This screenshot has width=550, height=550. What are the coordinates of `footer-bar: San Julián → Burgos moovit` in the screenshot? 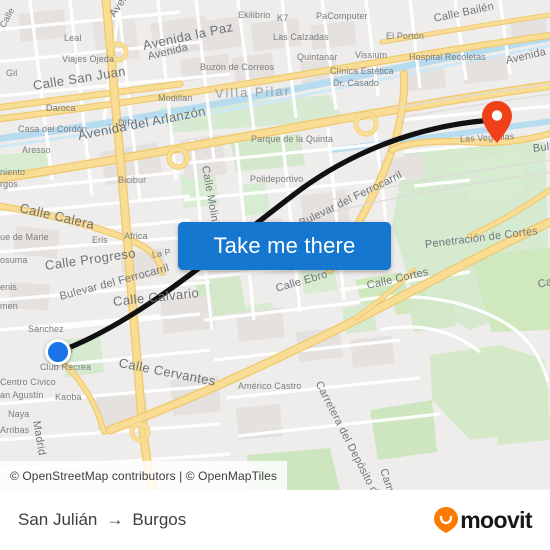 It's located at (275, 520).